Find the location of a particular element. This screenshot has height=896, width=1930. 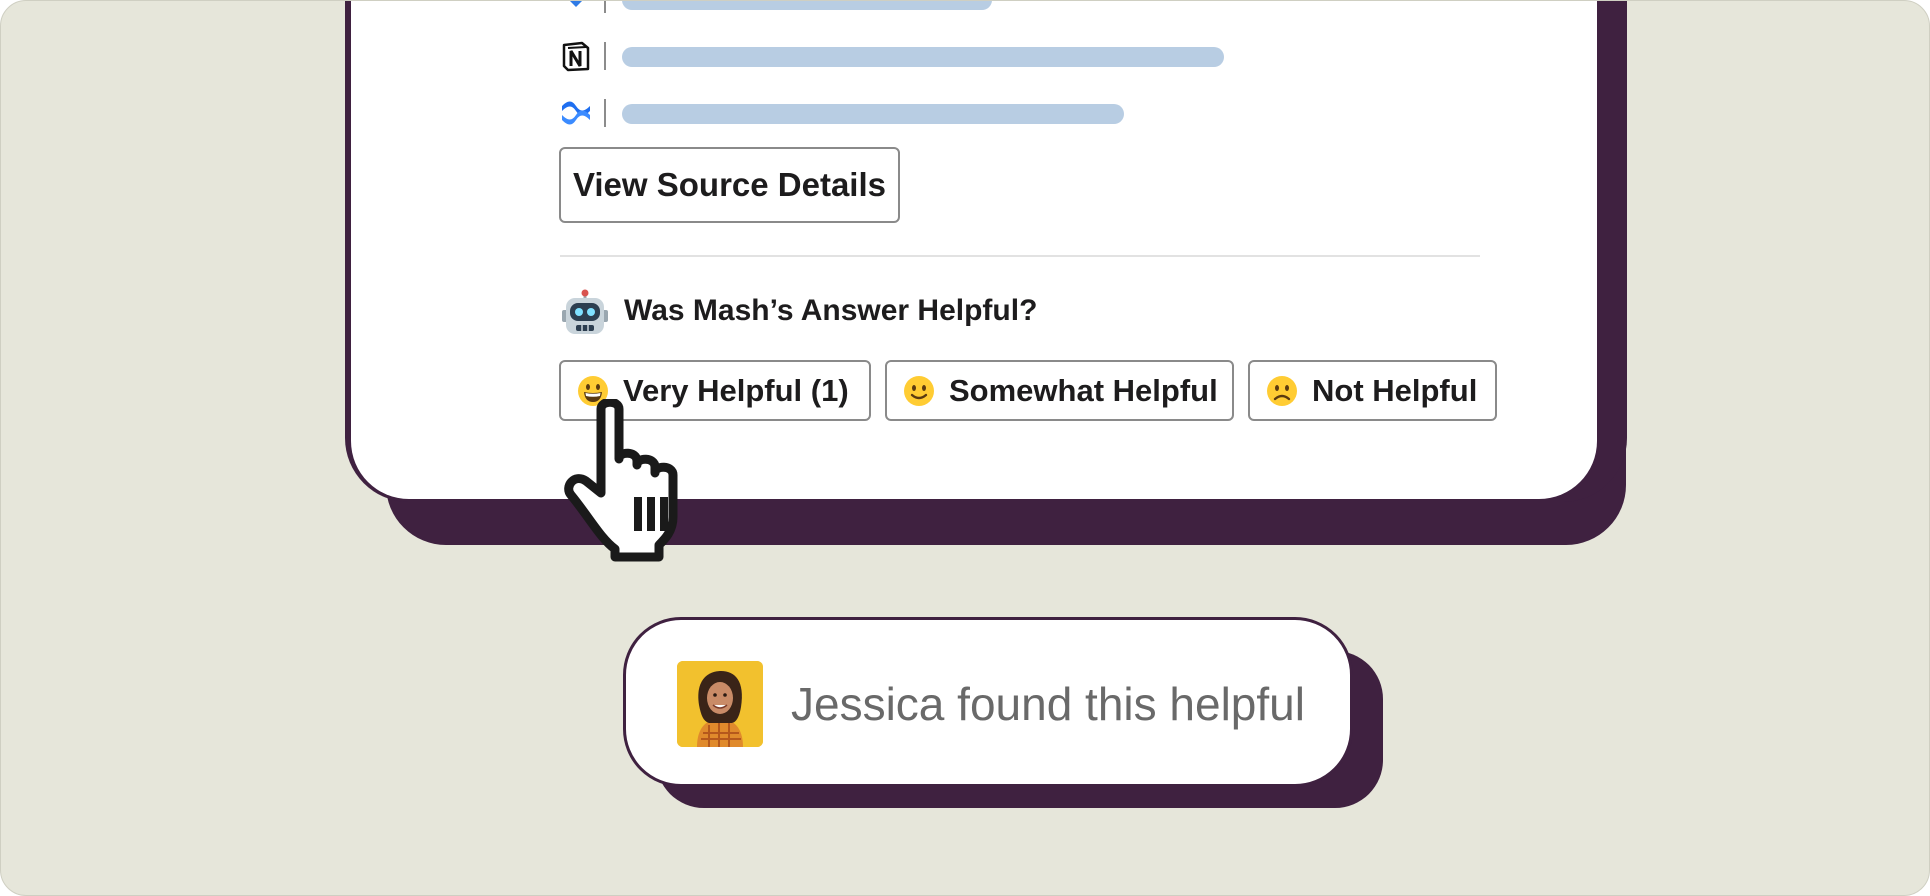

not-helpful-button: Not Helpful is located at coordinates (1372, 390).